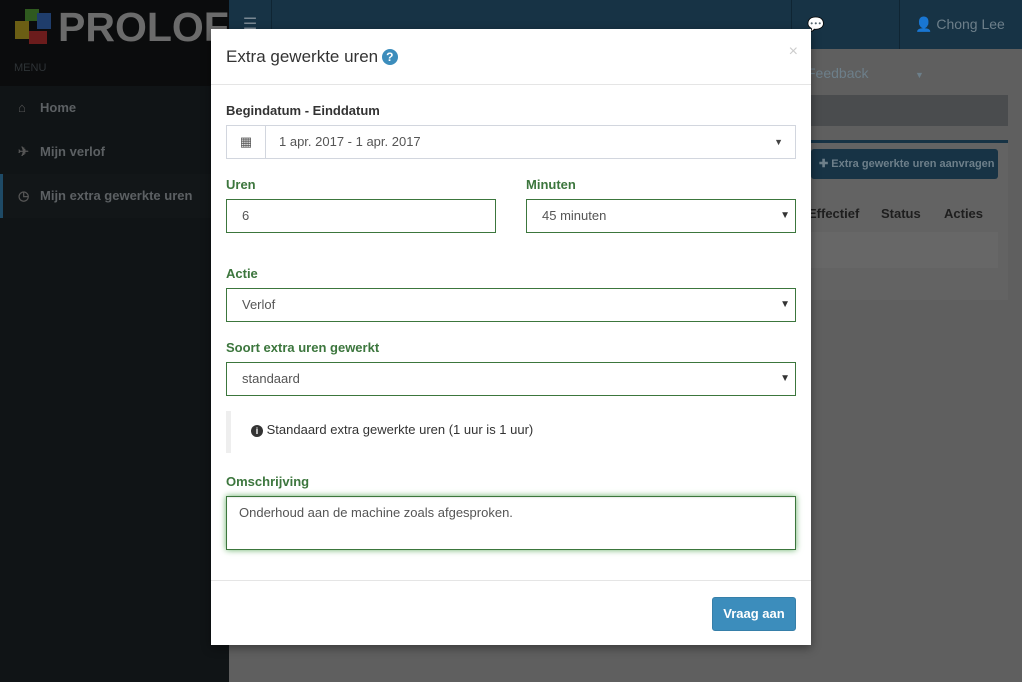 This screenshot has height=682, width=1022. I want to click on calendar-icon: ▦, so click(246, 142).